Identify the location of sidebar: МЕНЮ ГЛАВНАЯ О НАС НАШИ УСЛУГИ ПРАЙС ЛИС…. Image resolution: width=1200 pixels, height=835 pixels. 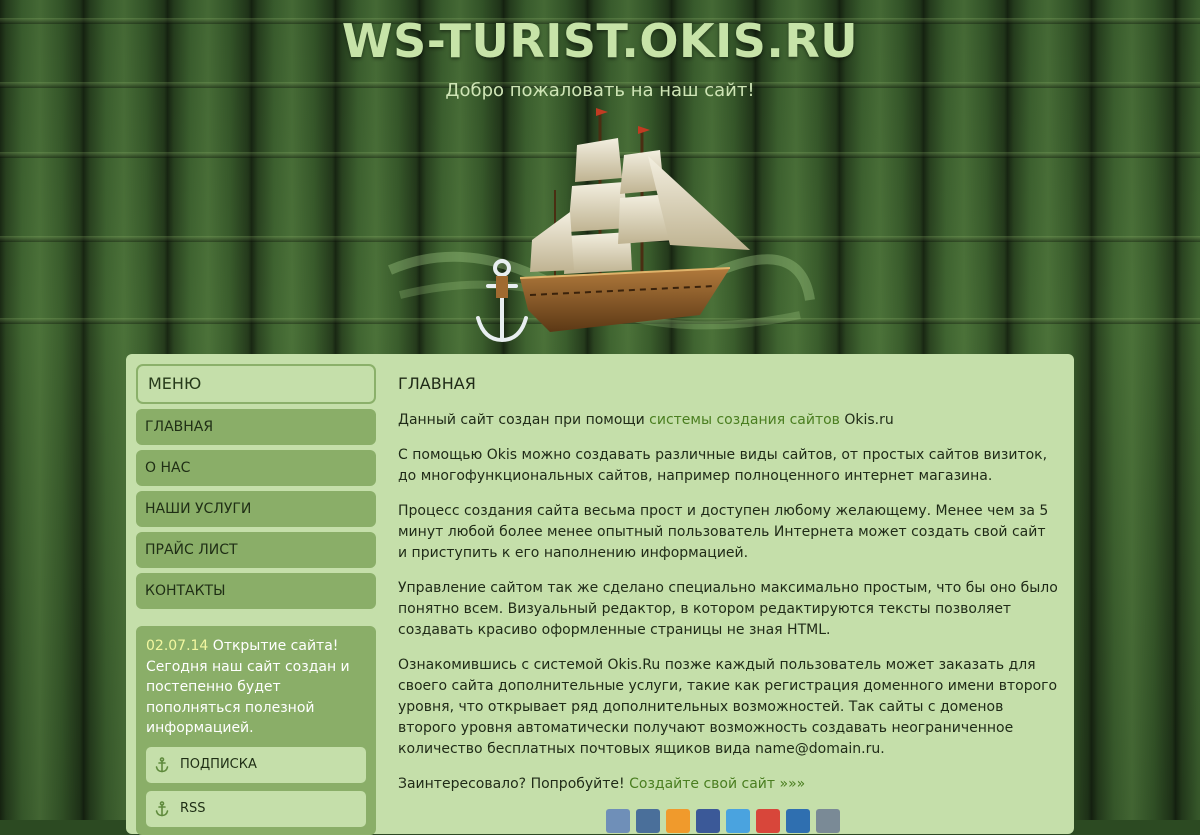
(256, 599).